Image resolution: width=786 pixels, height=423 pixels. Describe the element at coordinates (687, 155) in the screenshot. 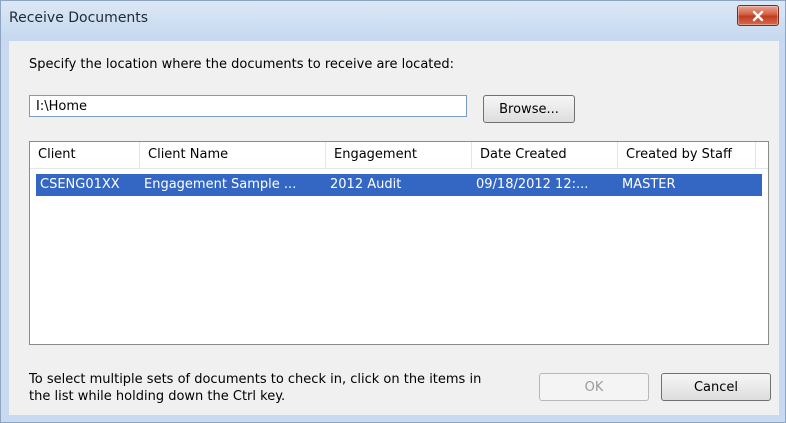

I see `column-header-created-by-staff: Created by Staff` at that location.